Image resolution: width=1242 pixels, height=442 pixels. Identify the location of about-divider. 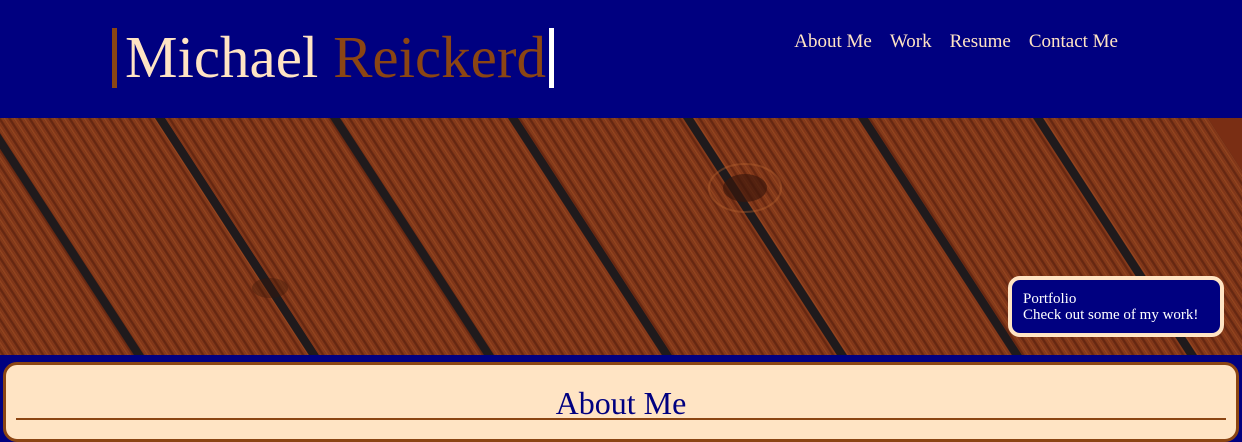
(621, 419).